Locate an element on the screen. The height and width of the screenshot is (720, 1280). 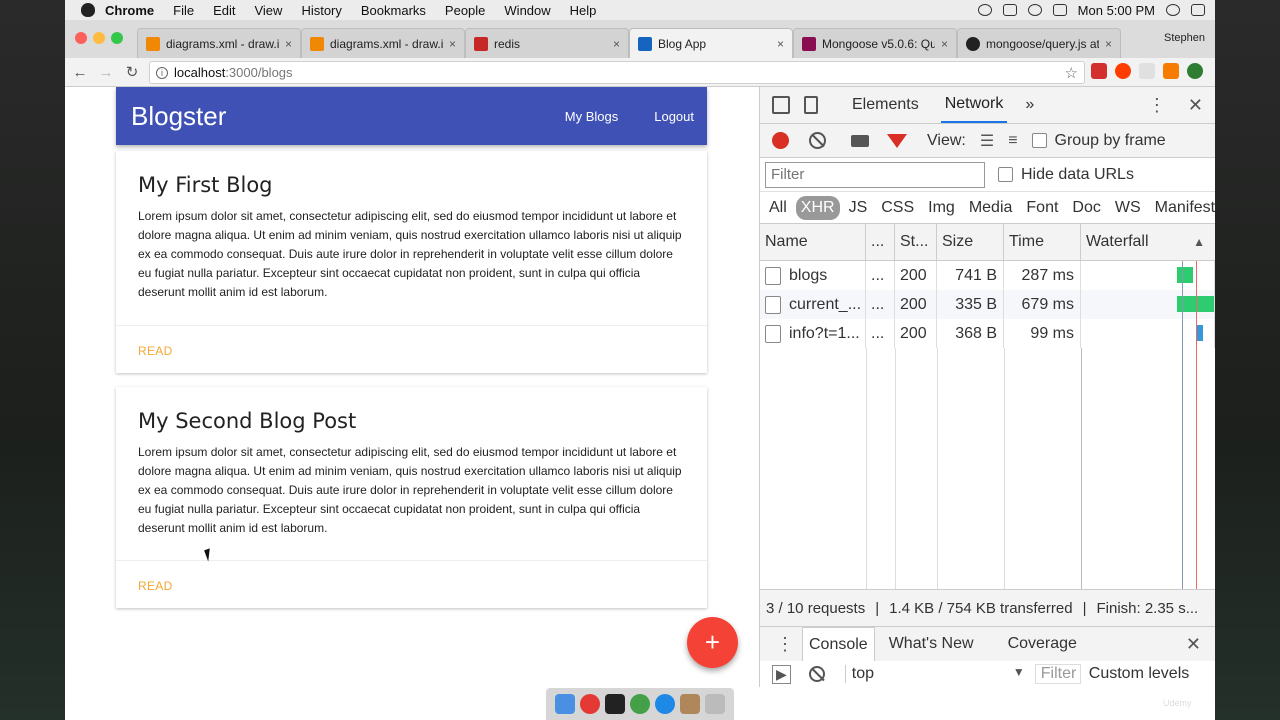
tab-elements: Elements is located at coordinates (885, 105).